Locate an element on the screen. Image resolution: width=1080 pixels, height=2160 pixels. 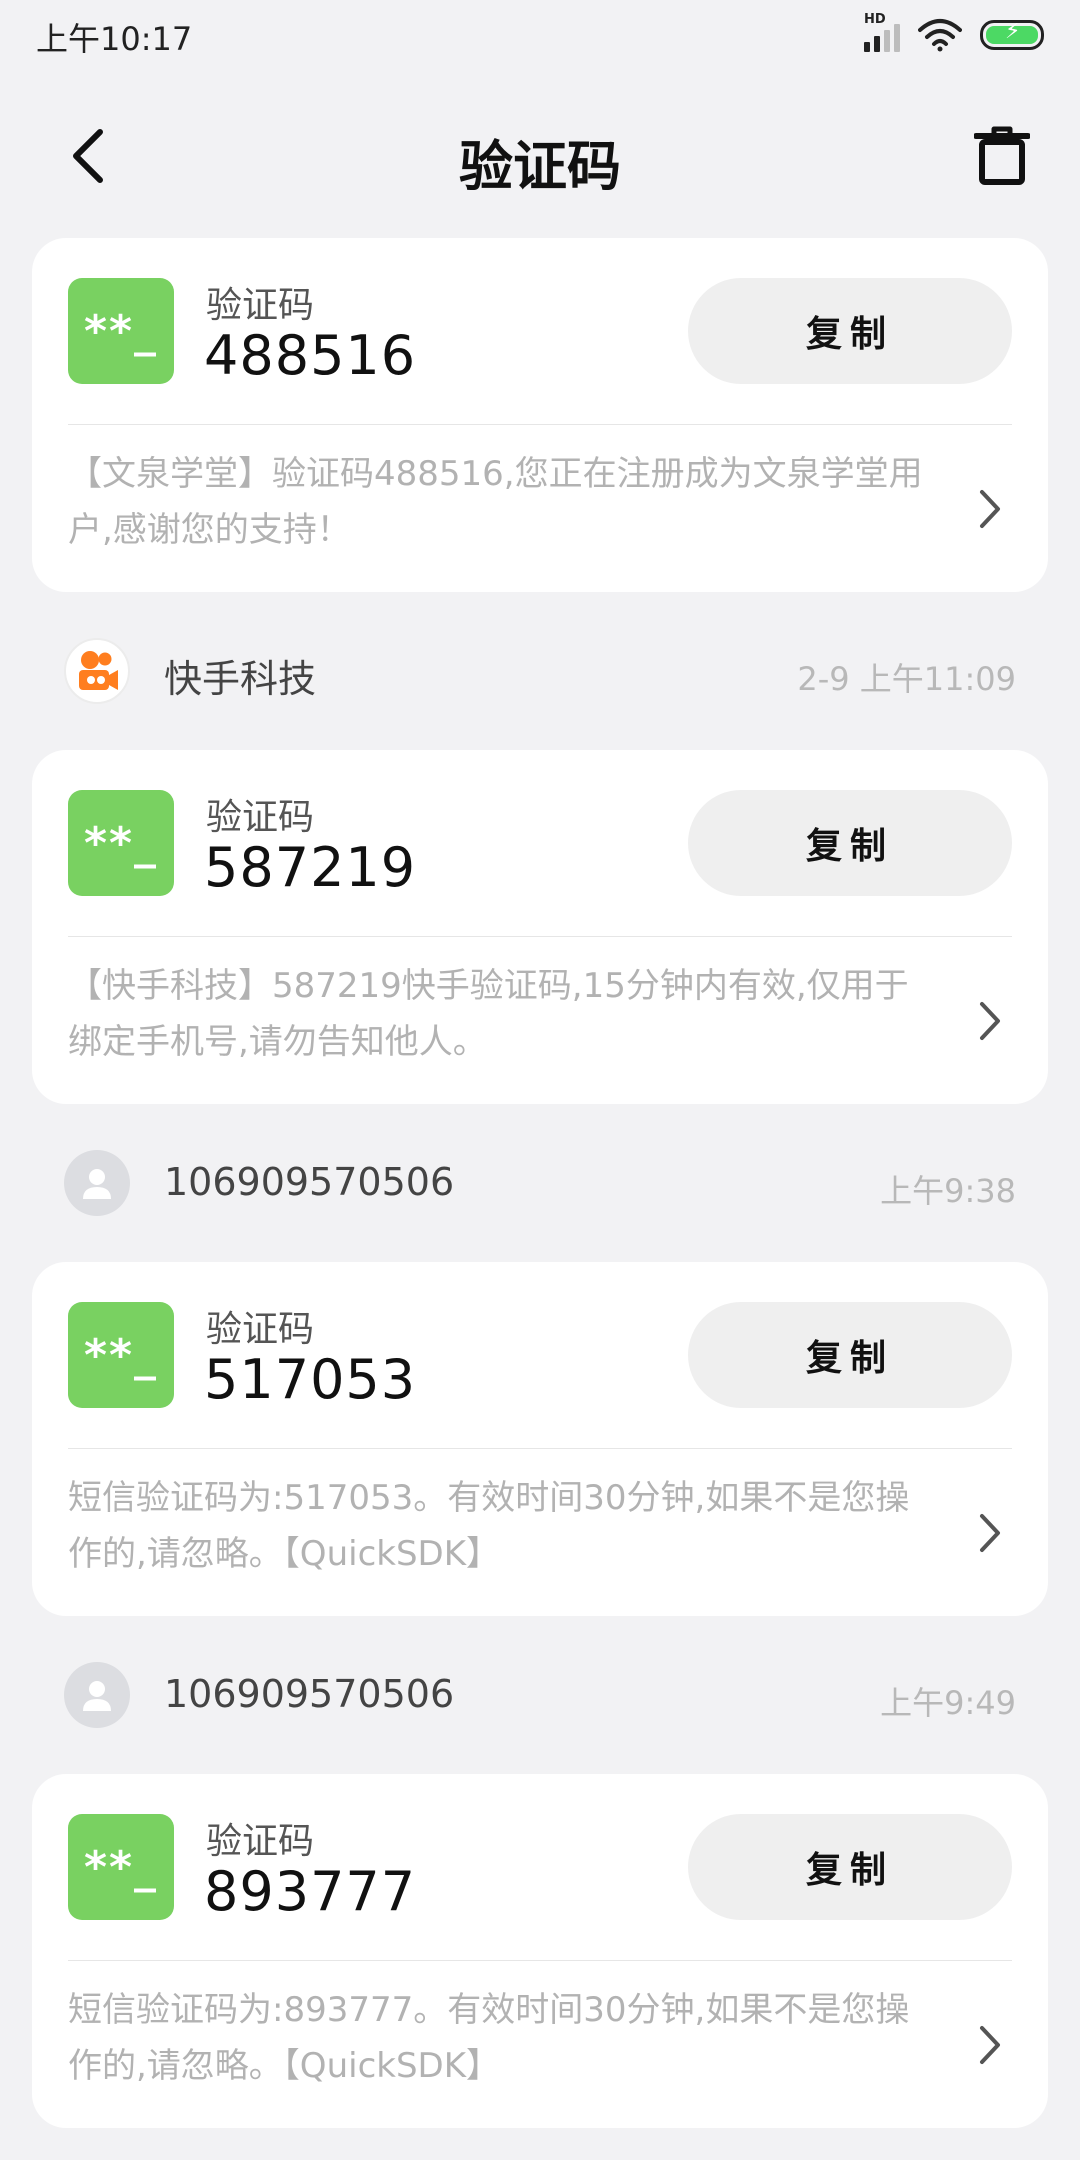
back-icon is located at coordinates (88, 156).